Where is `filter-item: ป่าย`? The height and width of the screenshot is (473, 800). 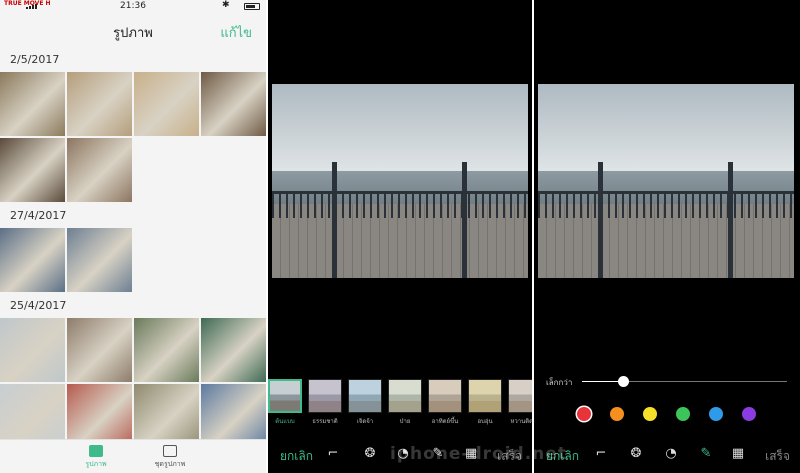 filter-item: ป่าย is located at coordinates (405, 404).